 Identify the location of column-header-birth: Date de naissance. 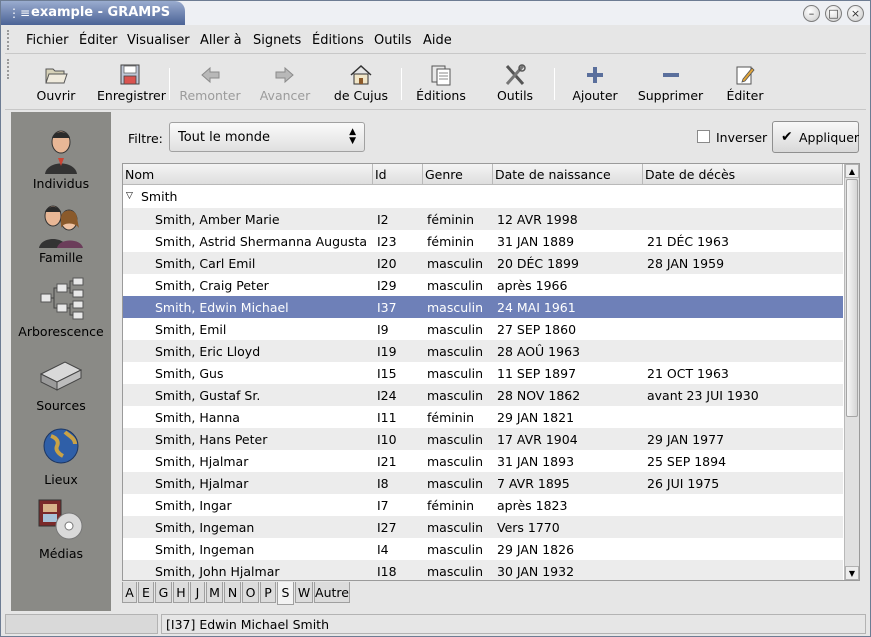
(568, 174).